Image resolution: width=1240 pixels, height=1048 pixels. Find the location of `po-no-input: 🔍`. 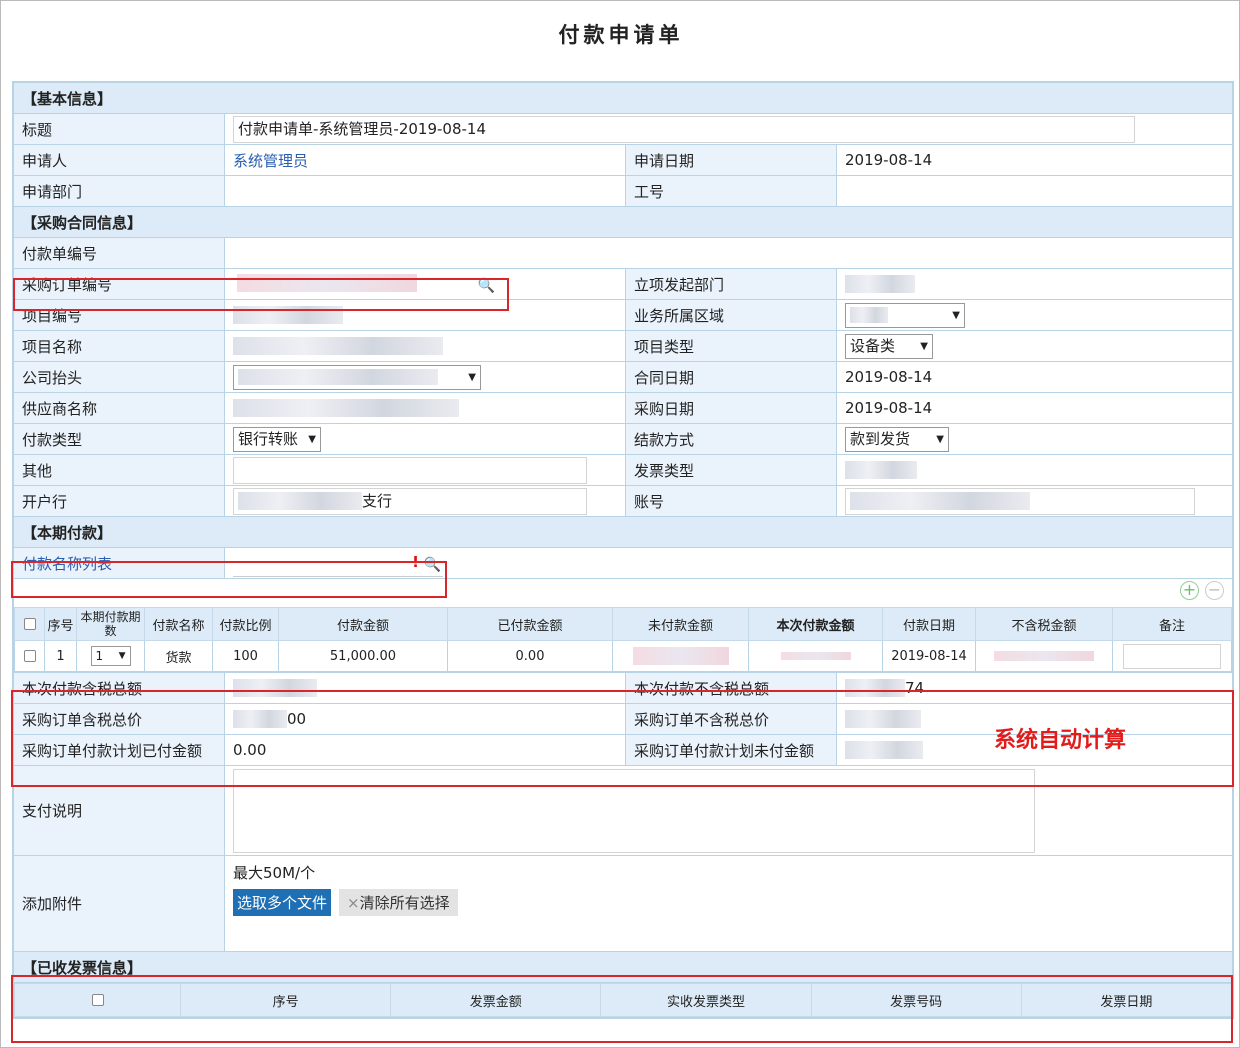

po-no-input: 🔍 is located at coordinates (368, 284).